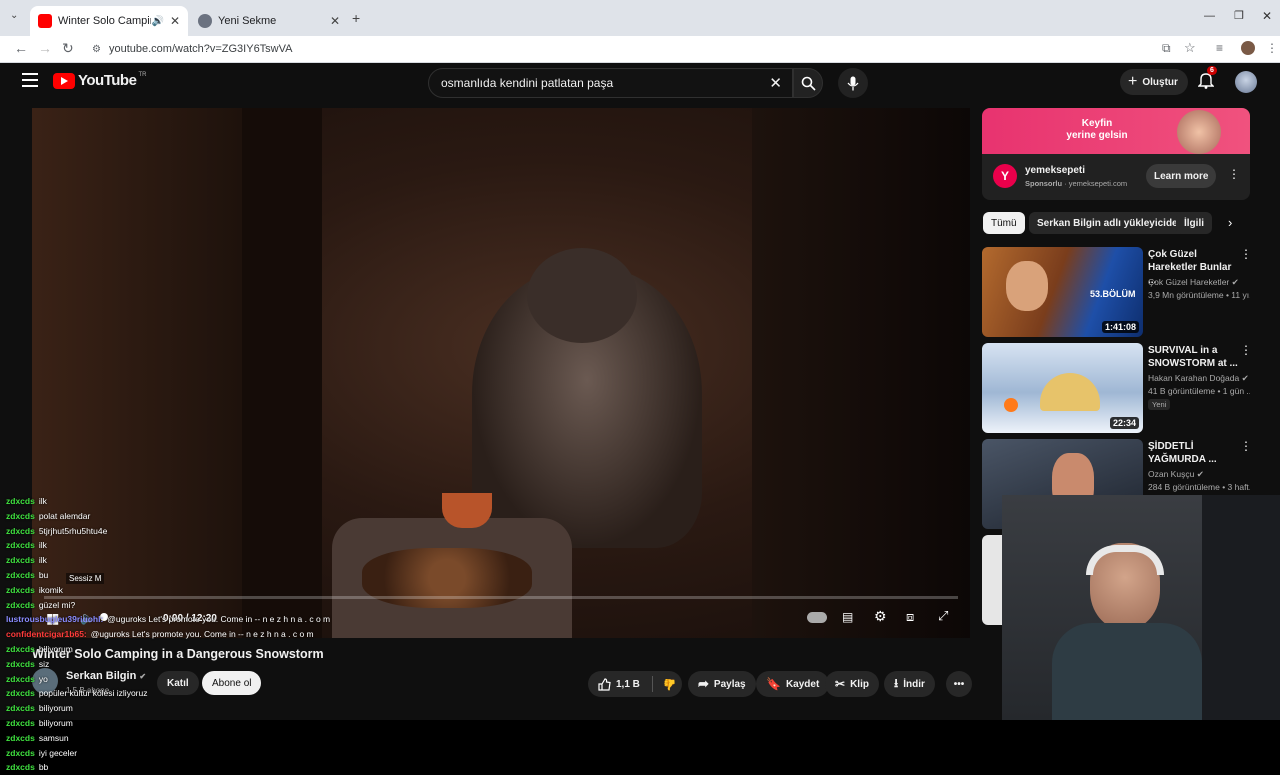 This screenshot has width=1280, height=775. Describe the element at coordinates (817, 617) in the screenshot. I see `autoplay-toggle` at that location.